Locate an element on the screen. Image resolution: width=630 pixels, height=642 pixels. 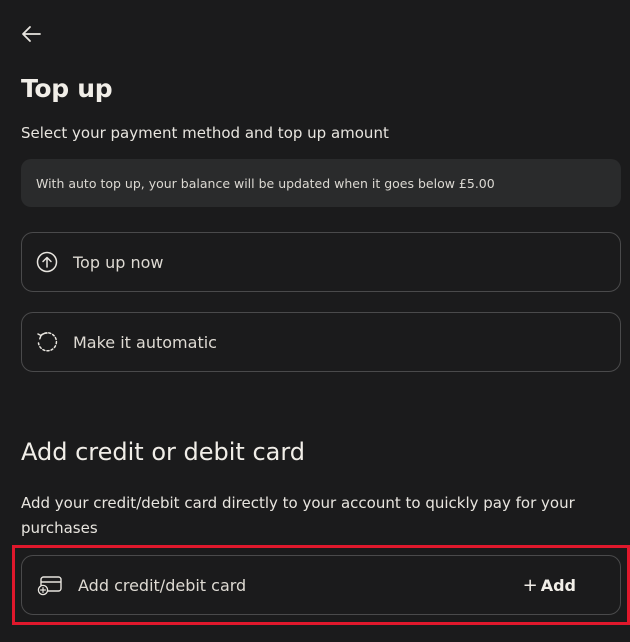
make-it-automatic-option: Make it automatic is located at coordinates (321, 342).